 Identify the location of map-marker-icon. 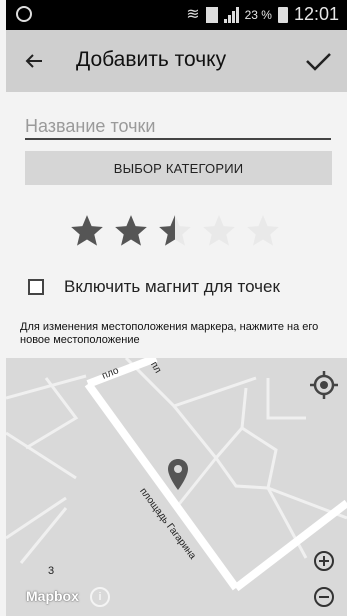
(178, 475).